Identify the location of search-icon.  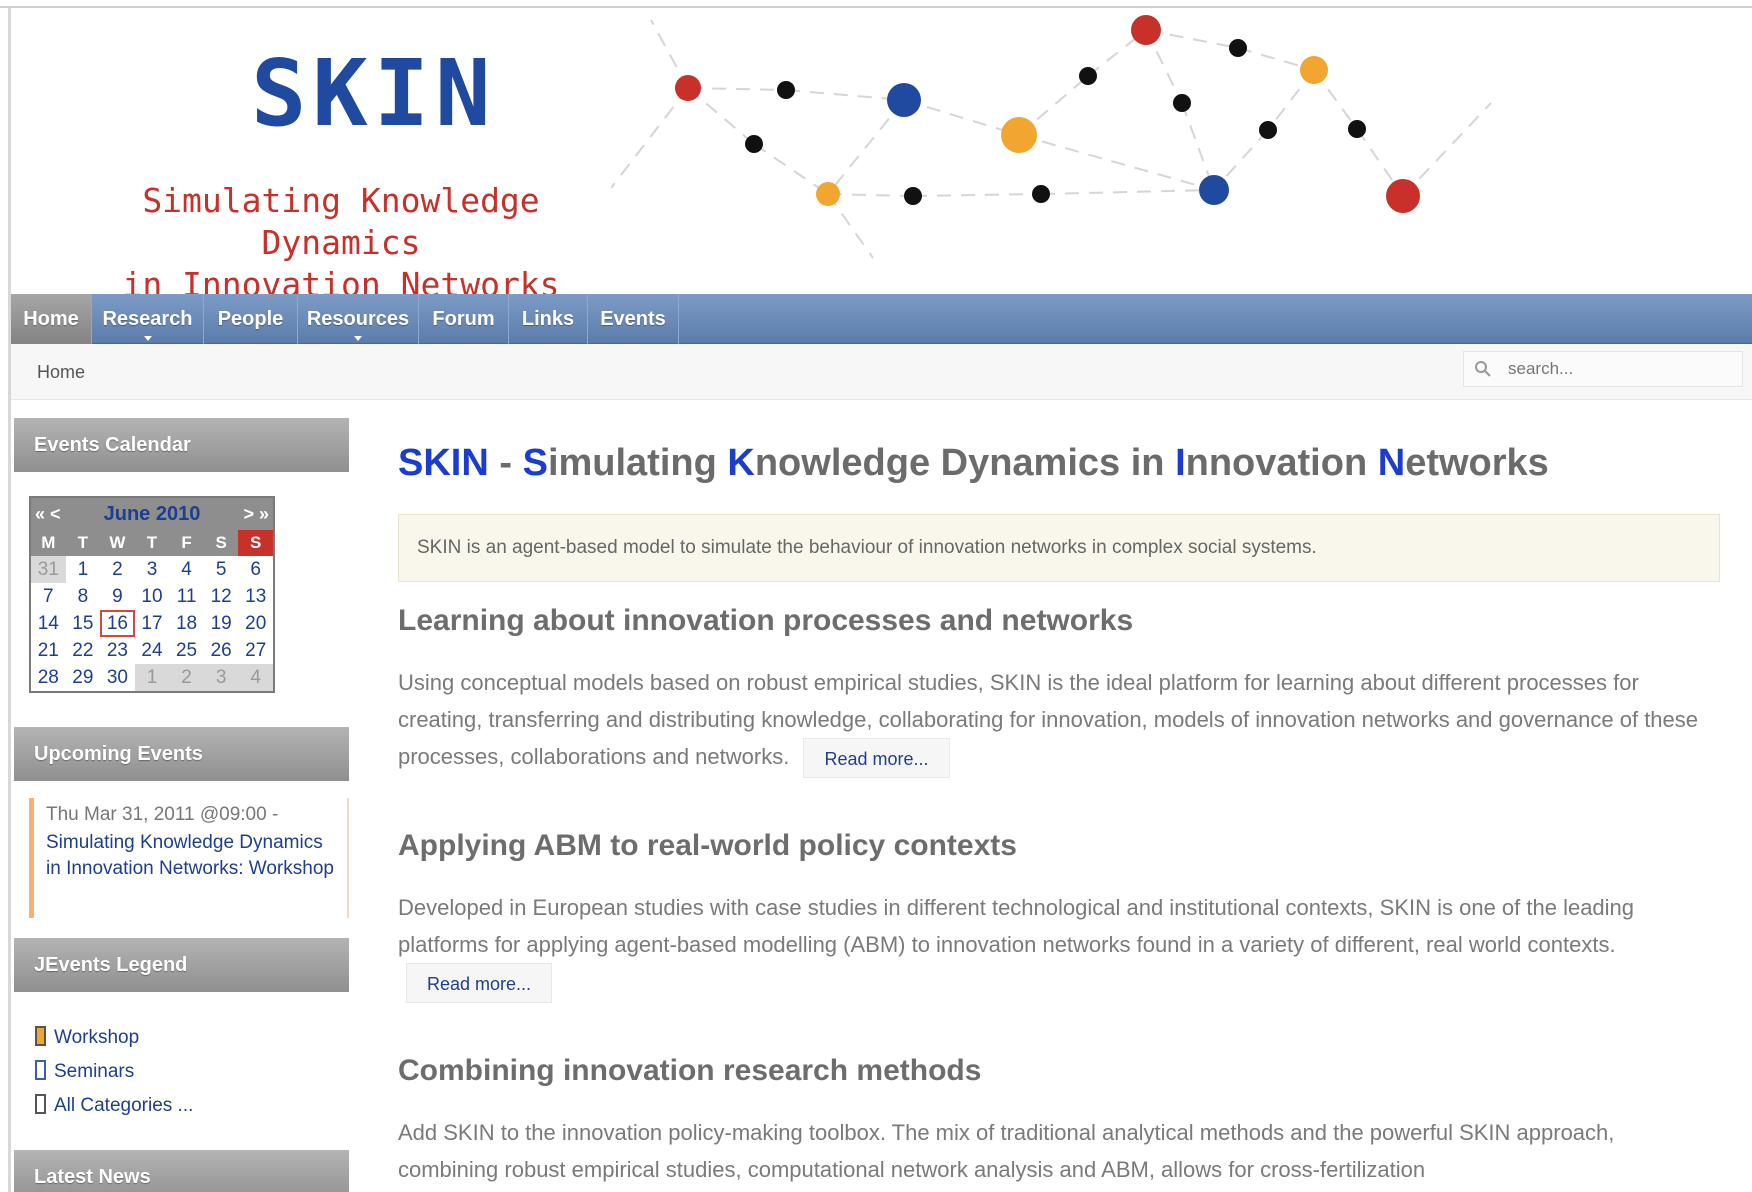
(1483, 369).